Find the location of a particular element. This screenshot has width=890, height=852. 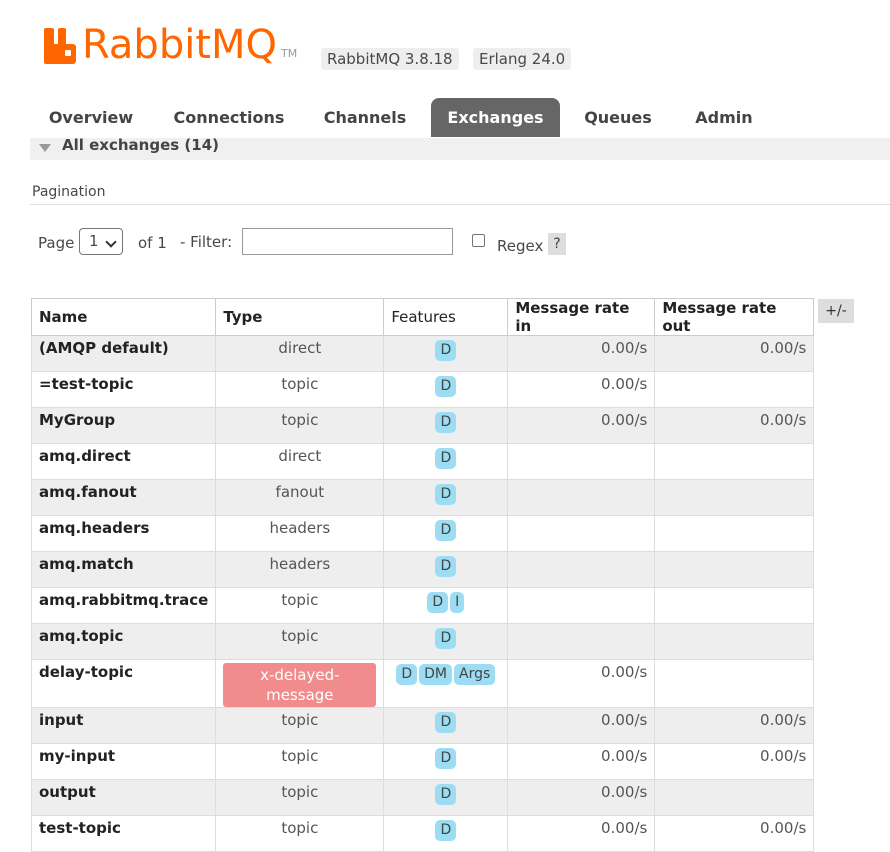

table-row: amq.match headers D is located at coordinates (422, 569).